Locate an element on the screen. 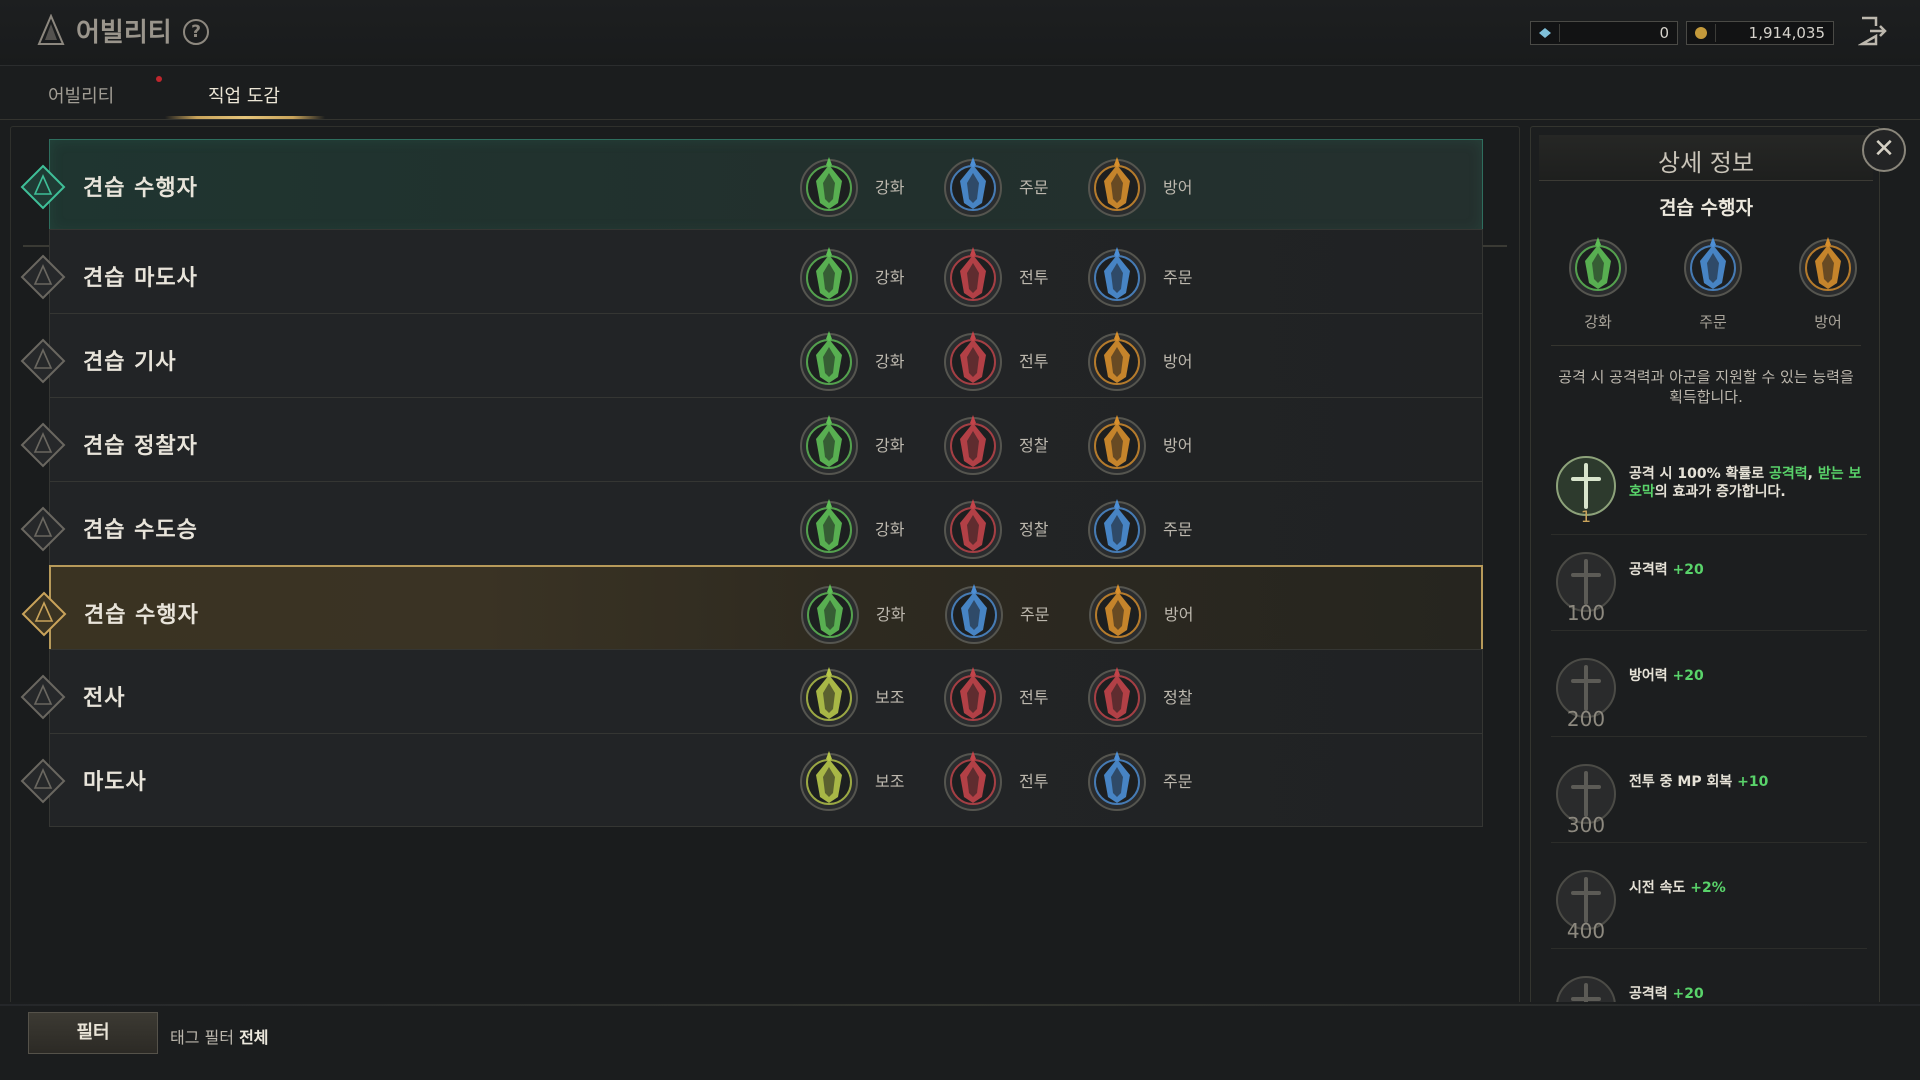 The image size is (1920, 1080). help-icon: ? is located at coordinates (196, 32).